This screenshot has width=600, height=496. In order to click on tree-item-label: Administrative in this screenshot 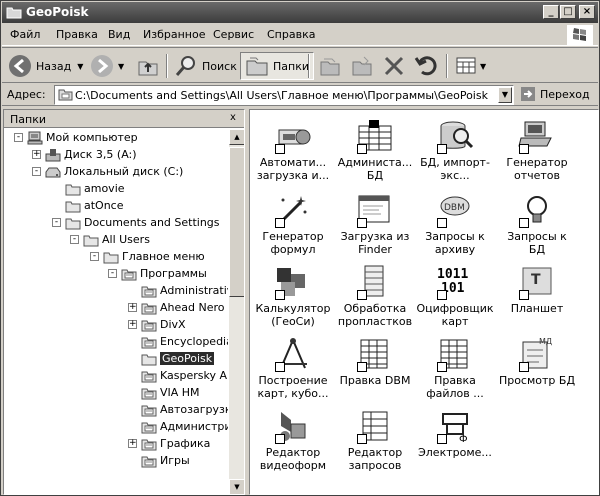, I will do `click(194, 290)`.